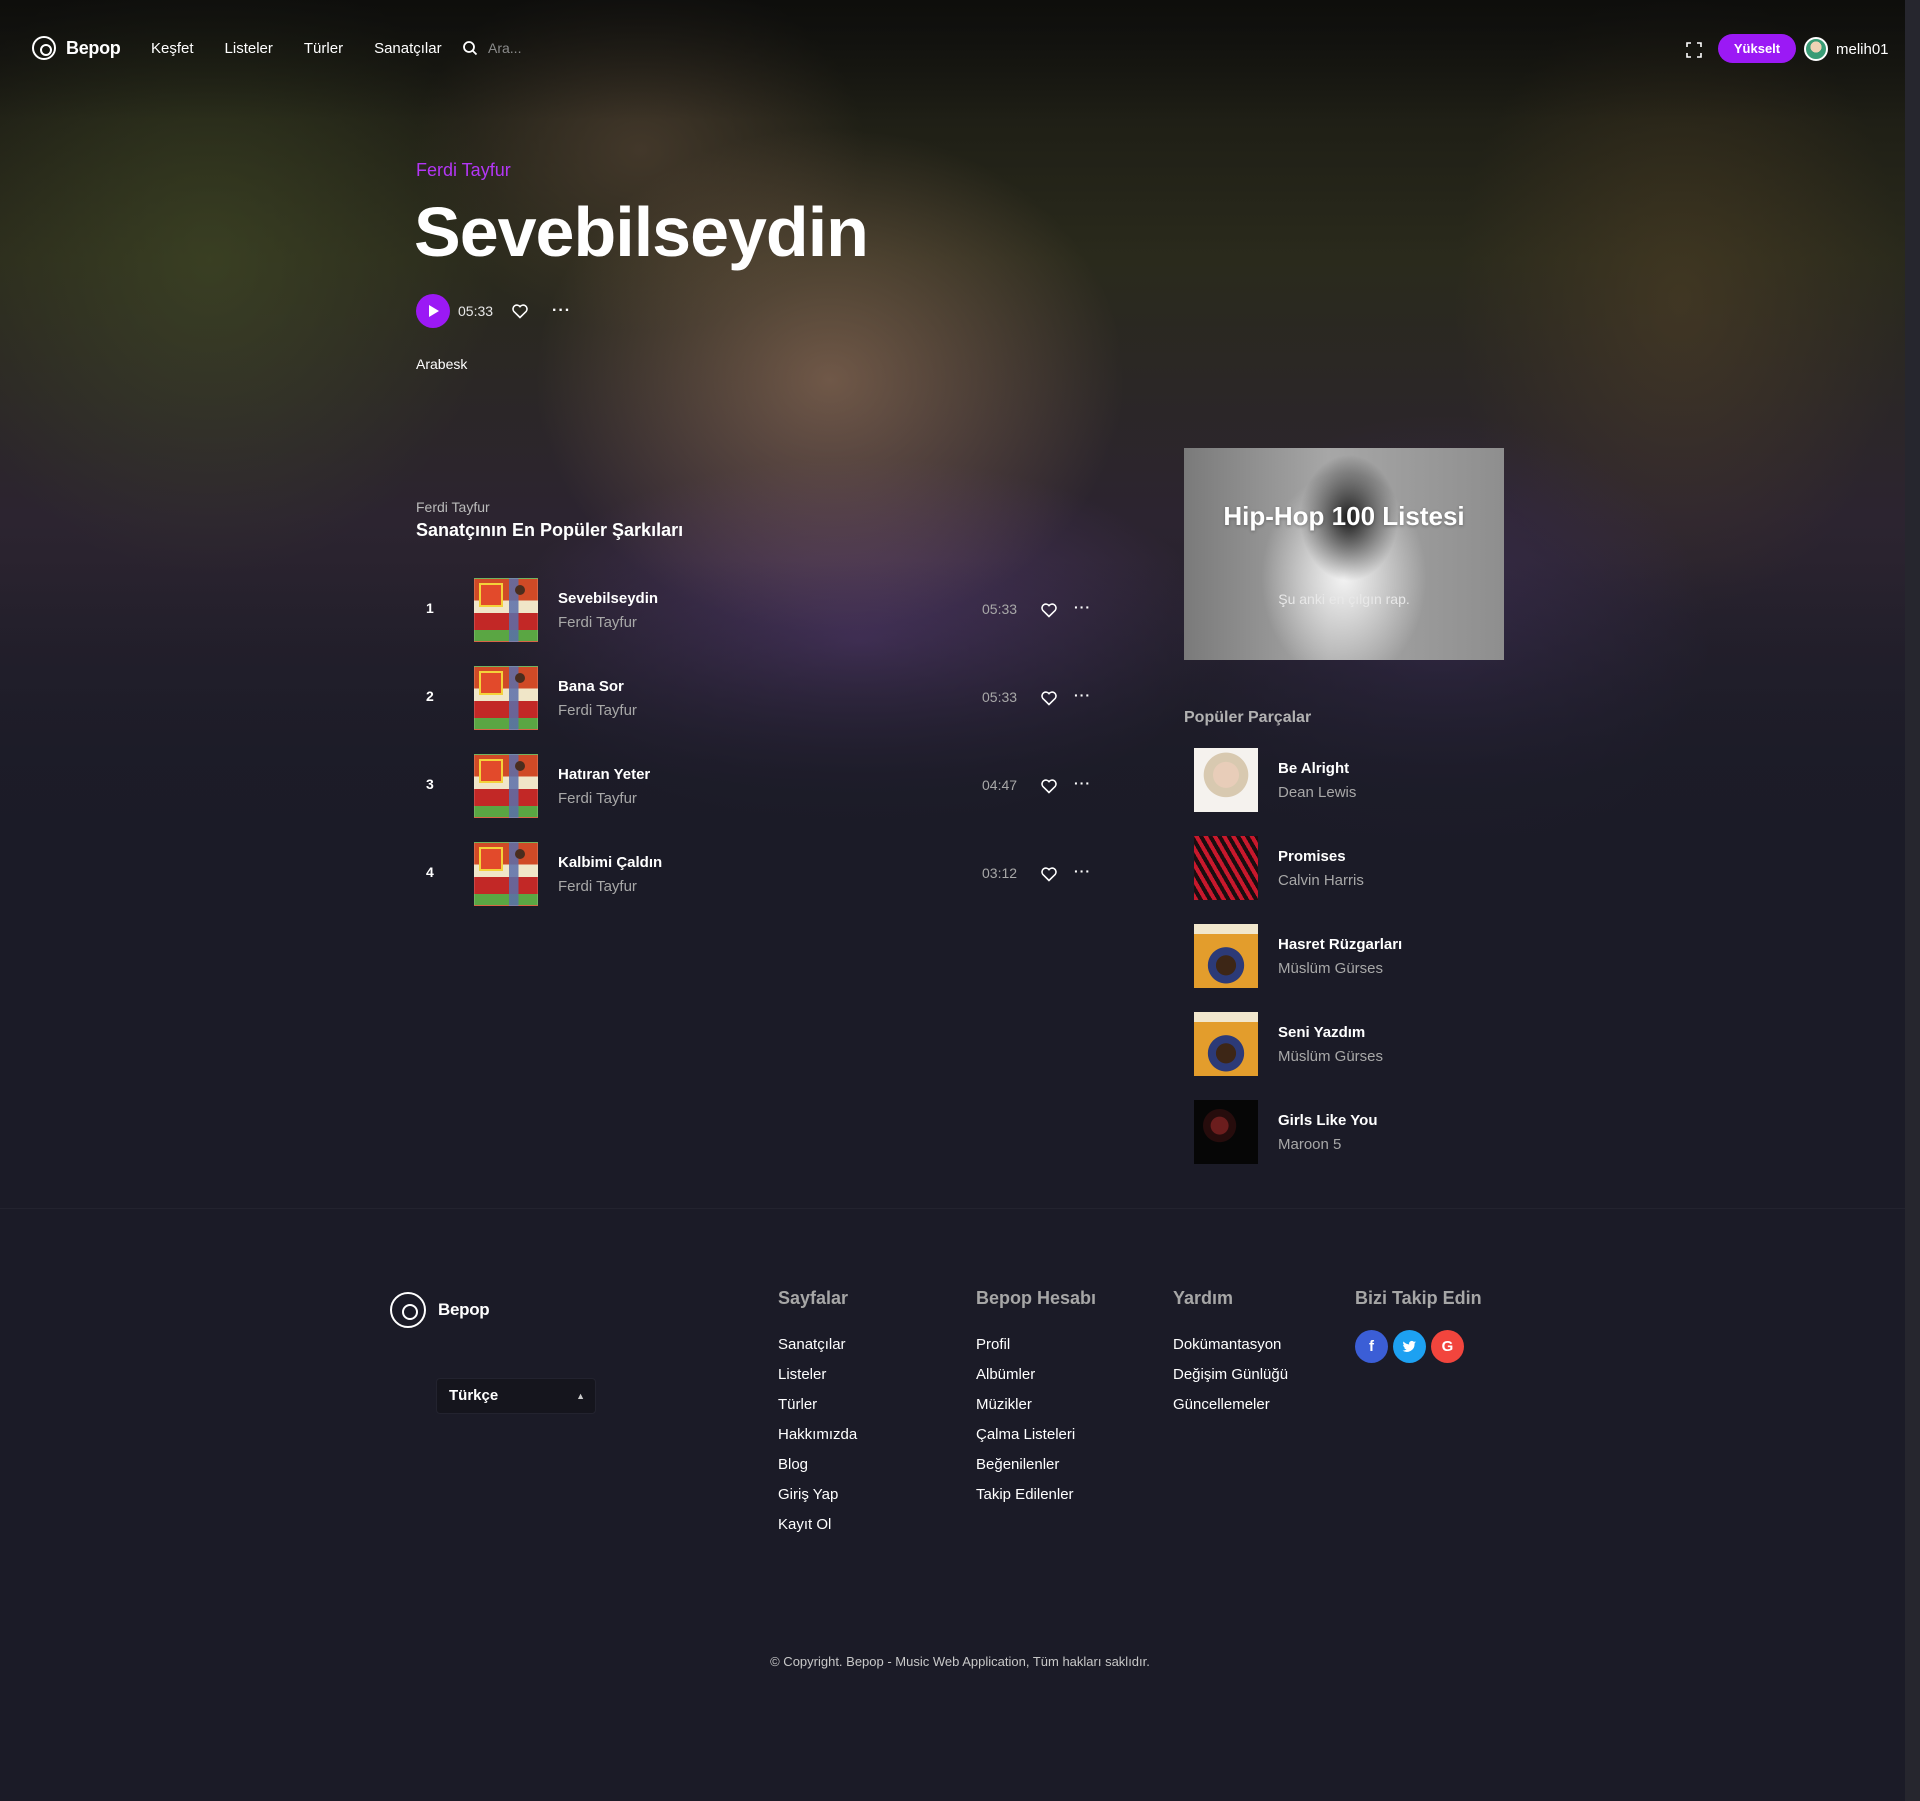  Describe the element at coordinates (323, 48) in the screenshot. I see `nav-turler: Türler` at that location.